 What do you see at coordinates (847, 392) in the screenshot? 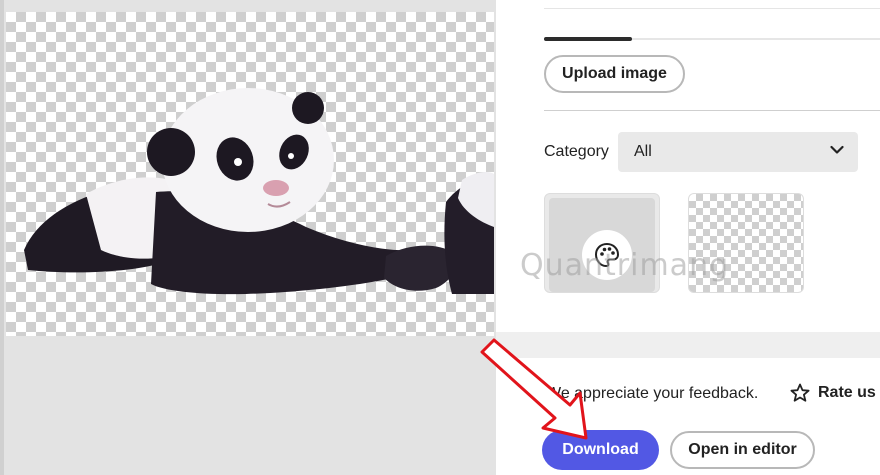
I see `rate-us-label: Rate us` at bounding box center [847, 392].